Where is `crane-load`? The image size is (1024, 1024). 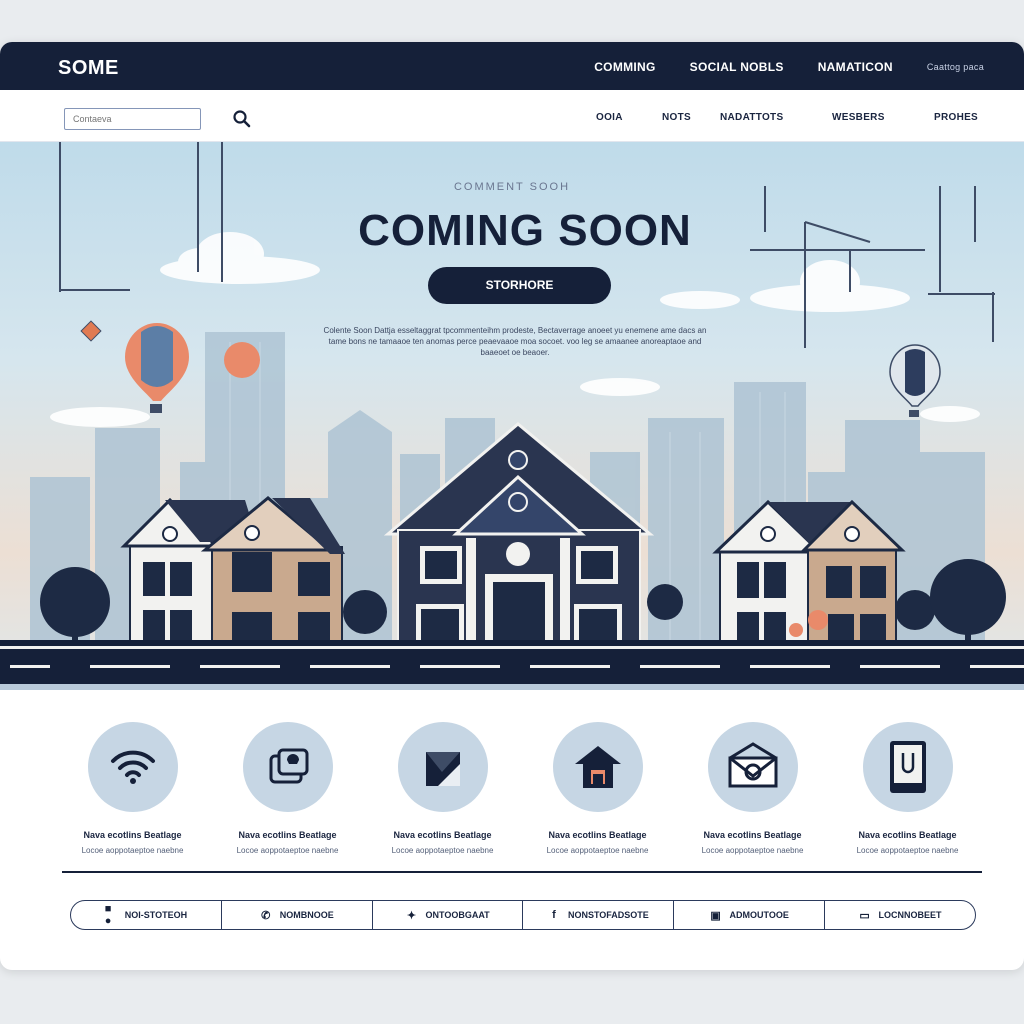 crane-load is located at coordinates (91, 331).